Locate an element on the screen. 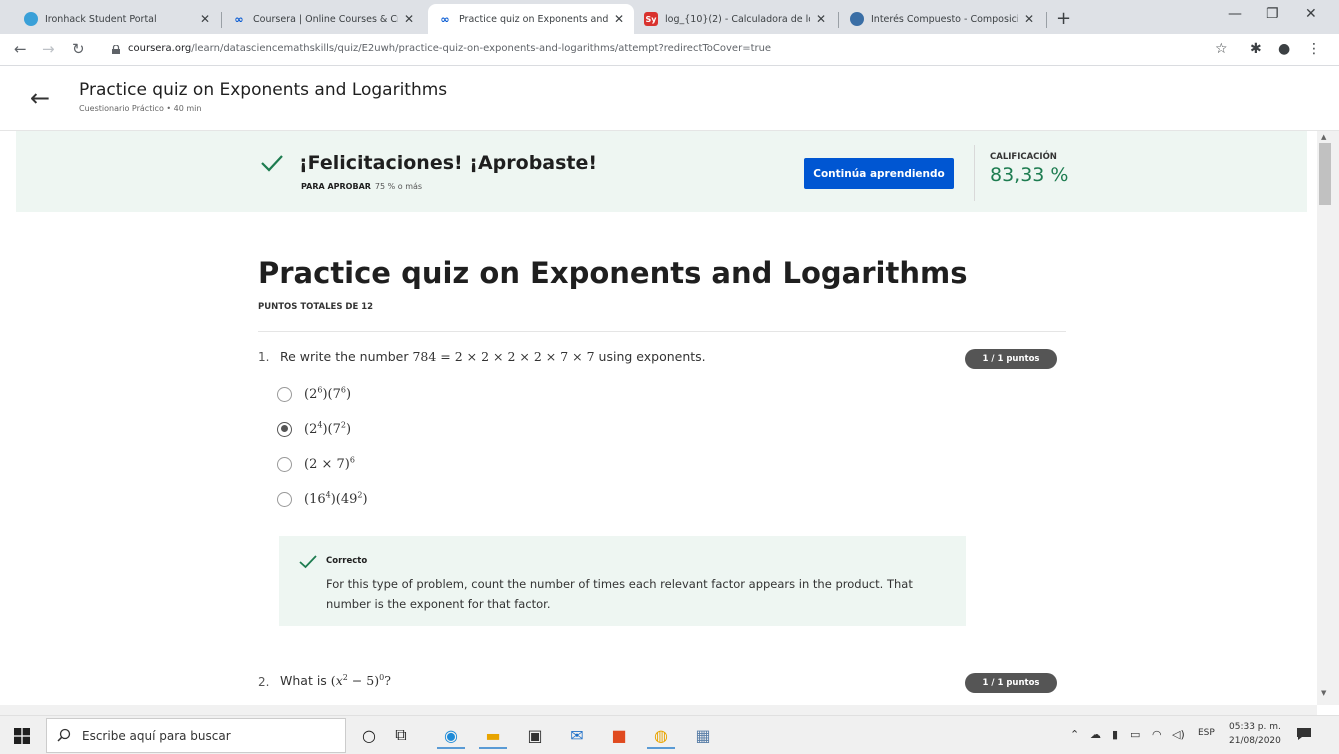 The image size is (1339, 754). tab-title: Interés Compuesto - Composició is located at coordinates (944, 19).